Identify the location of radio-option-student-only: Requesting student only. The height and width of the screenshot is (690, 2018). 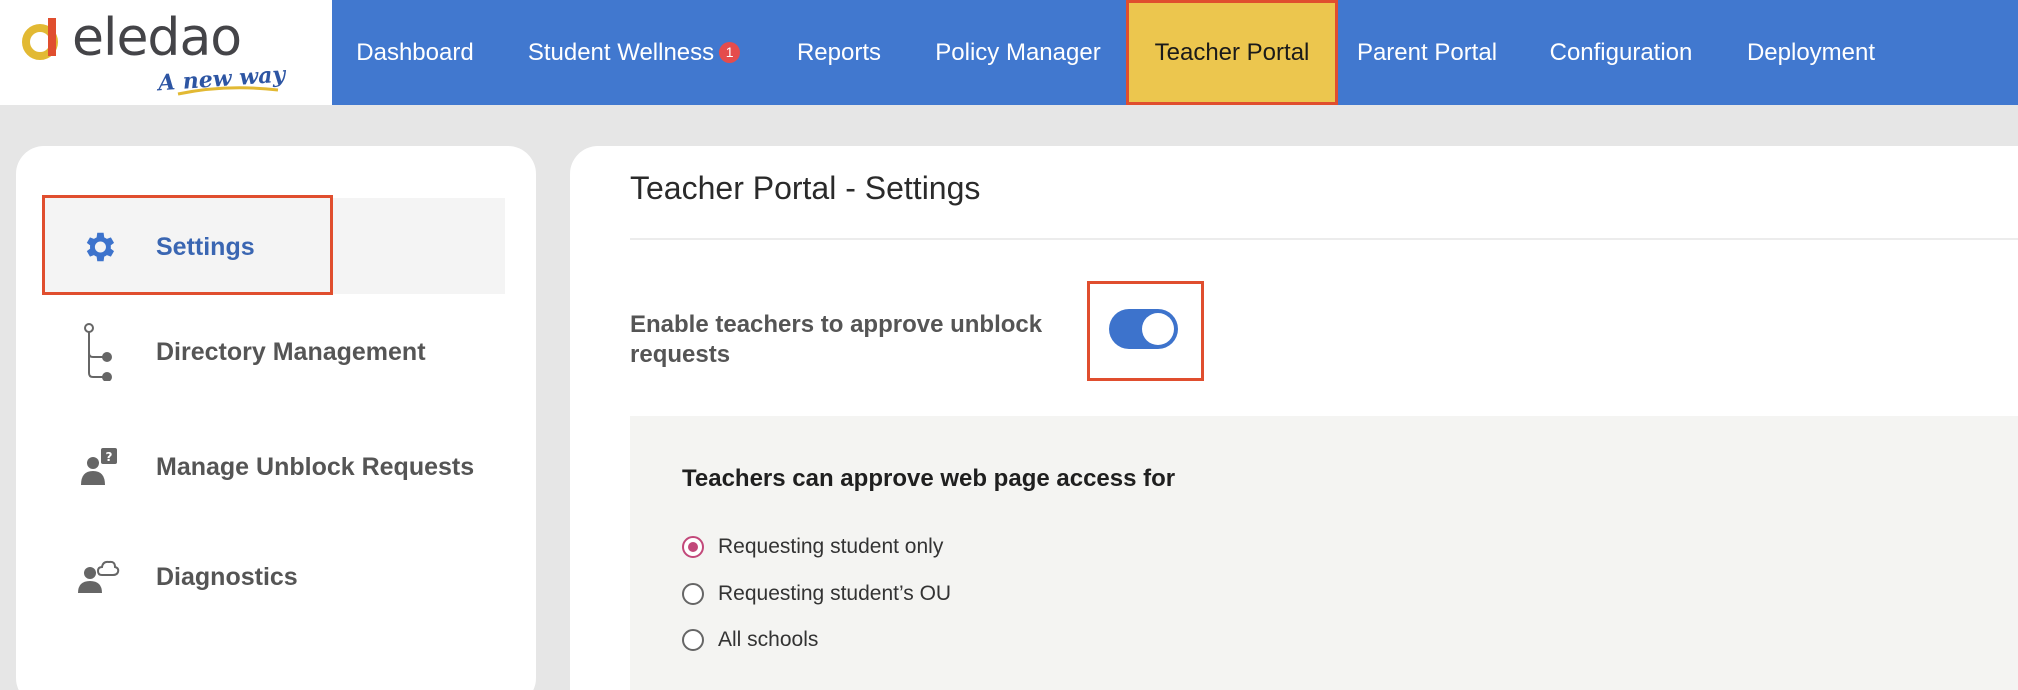
(812, 547).